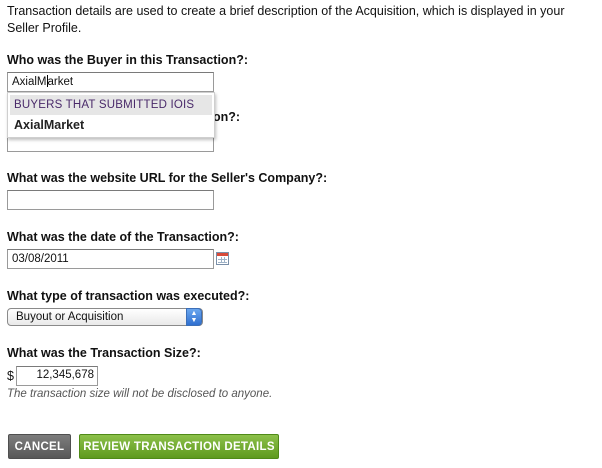 This screenshot has width=602, height=468. I want to click on transaction-size-input: 12,345,678, so click(57, 376).